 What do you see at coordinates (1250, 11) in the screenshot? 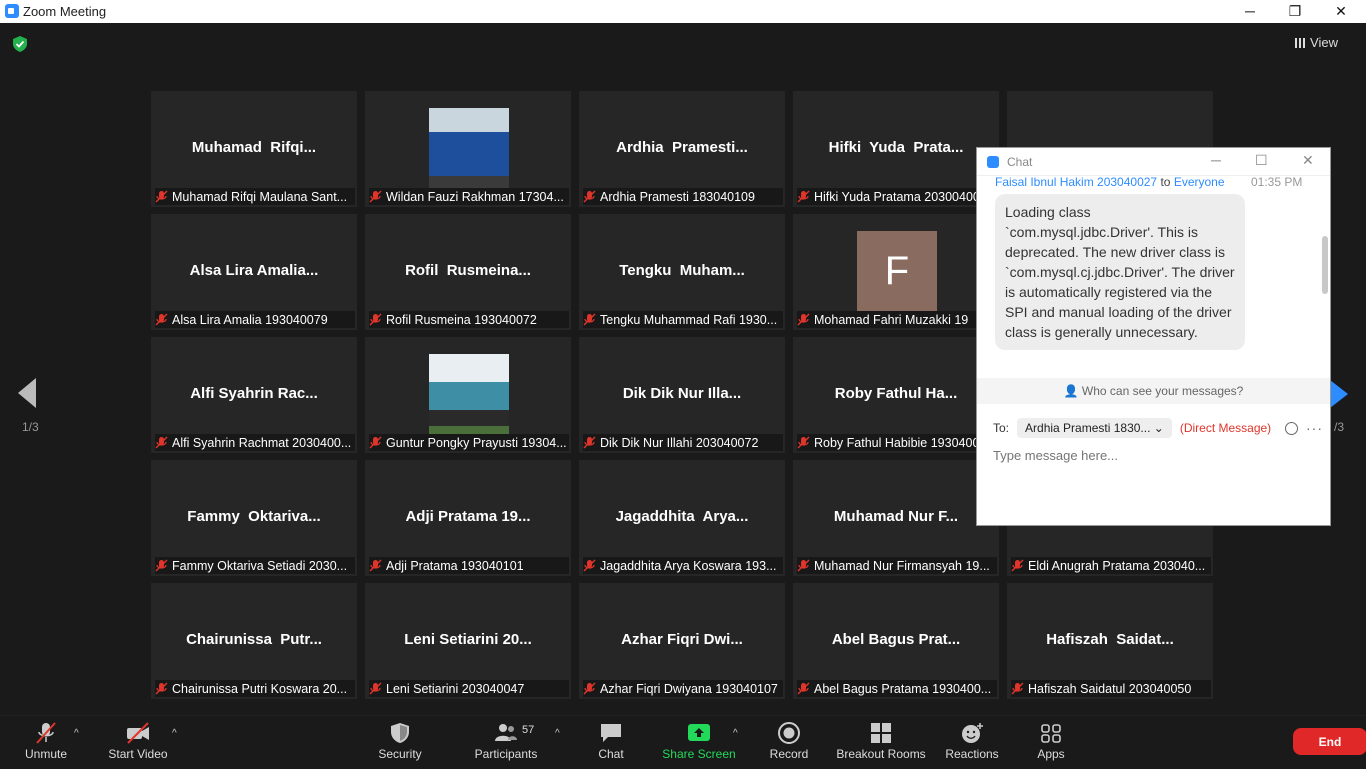
I see `minimize-button: ─` at bounding box center [1250, 11].